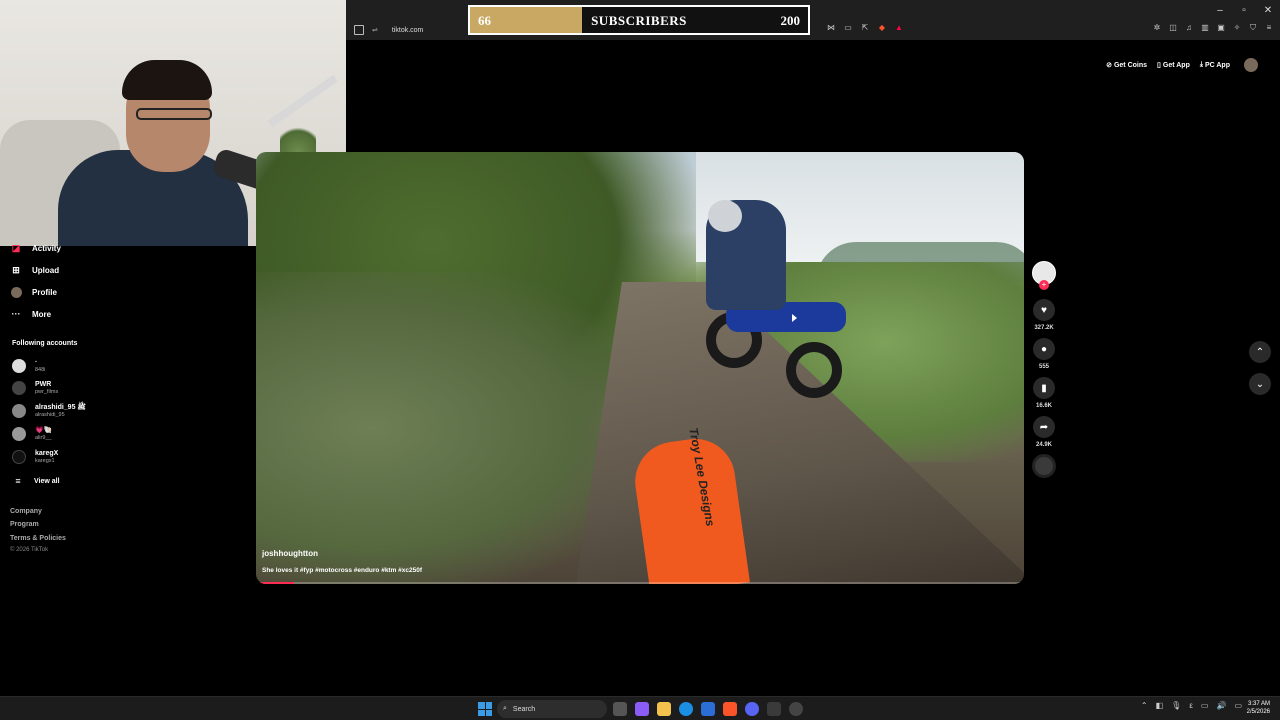 This screenshot has width=1280, height=720. I want to click on following-account: PWR pwr_films, so click(35, 388).